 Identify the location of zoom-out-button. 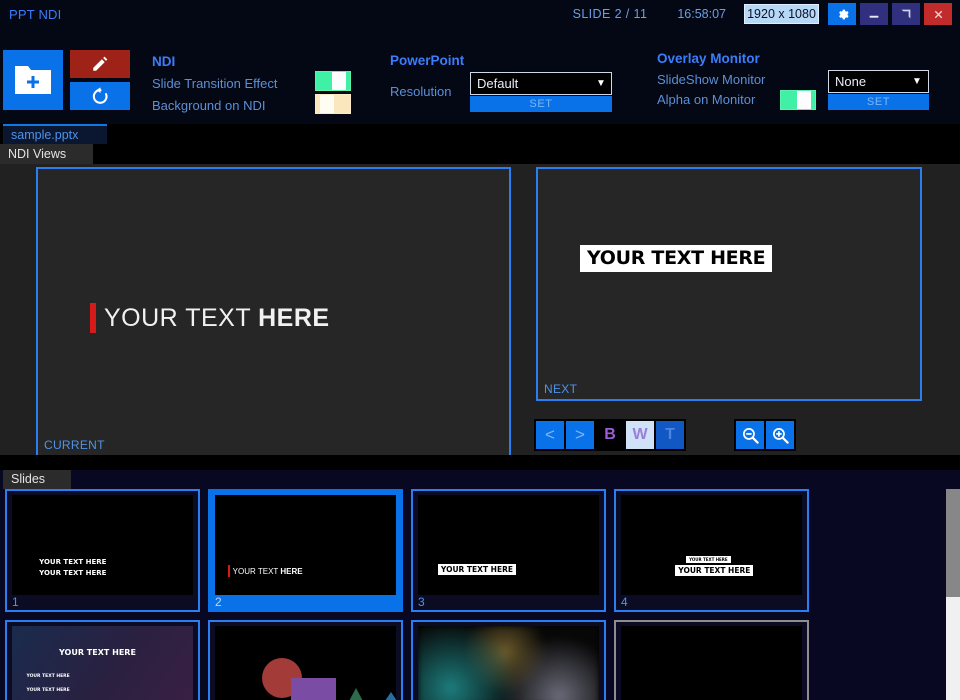
(750, 435).